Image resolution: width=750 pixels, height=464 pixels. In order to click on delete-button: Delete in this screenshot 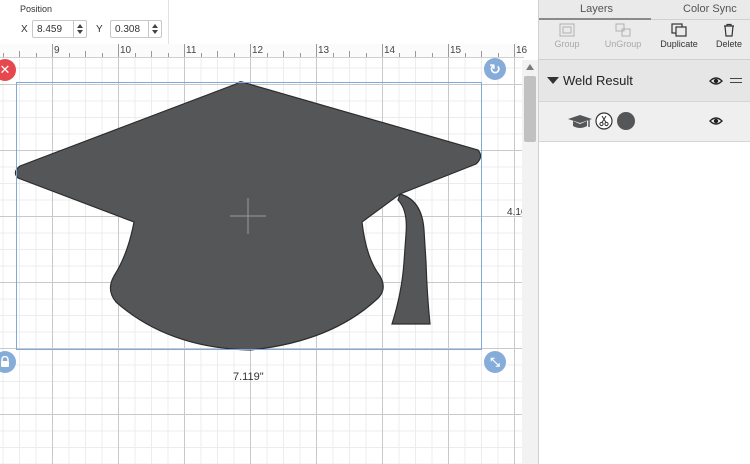, I will do `click(728, 36)`.